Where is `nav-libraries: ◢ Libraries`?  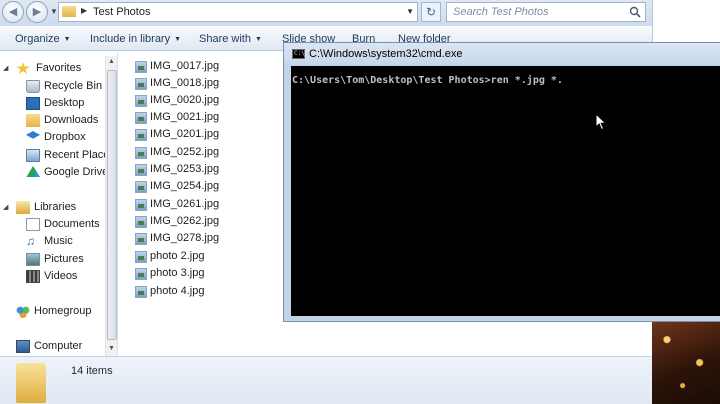
nav-libraries: ◢ Libraries is located at coordinates (53, 208).